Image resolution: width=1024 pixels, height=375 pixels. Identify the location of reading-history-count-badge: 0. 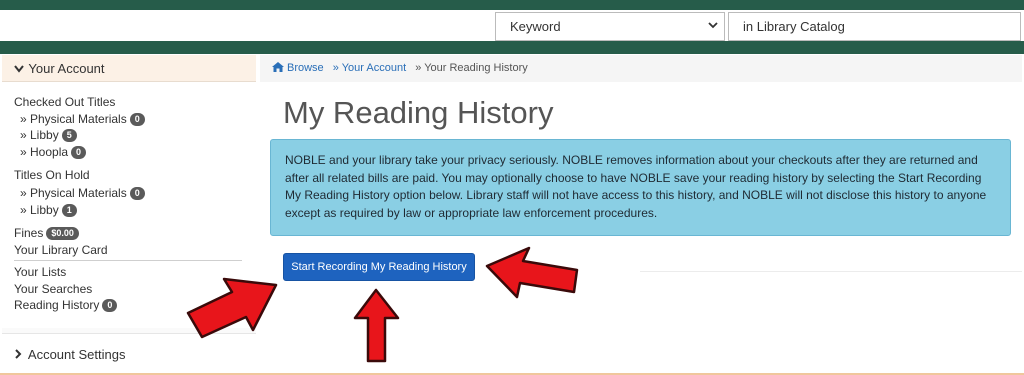
(110, 305).